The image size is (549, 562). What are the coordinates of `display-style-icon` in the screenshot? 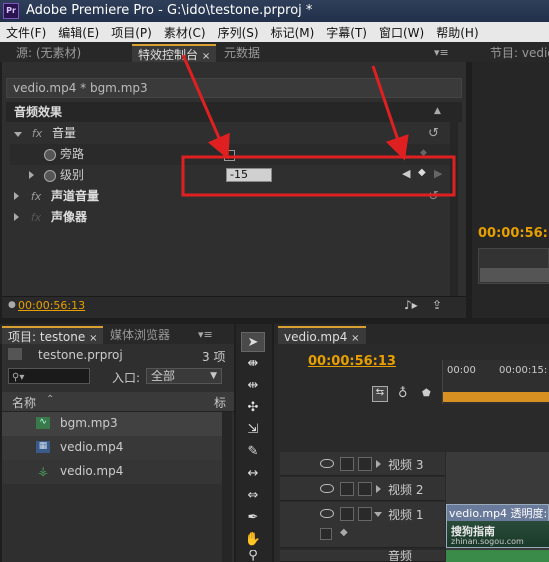 It's located at (326, 534).